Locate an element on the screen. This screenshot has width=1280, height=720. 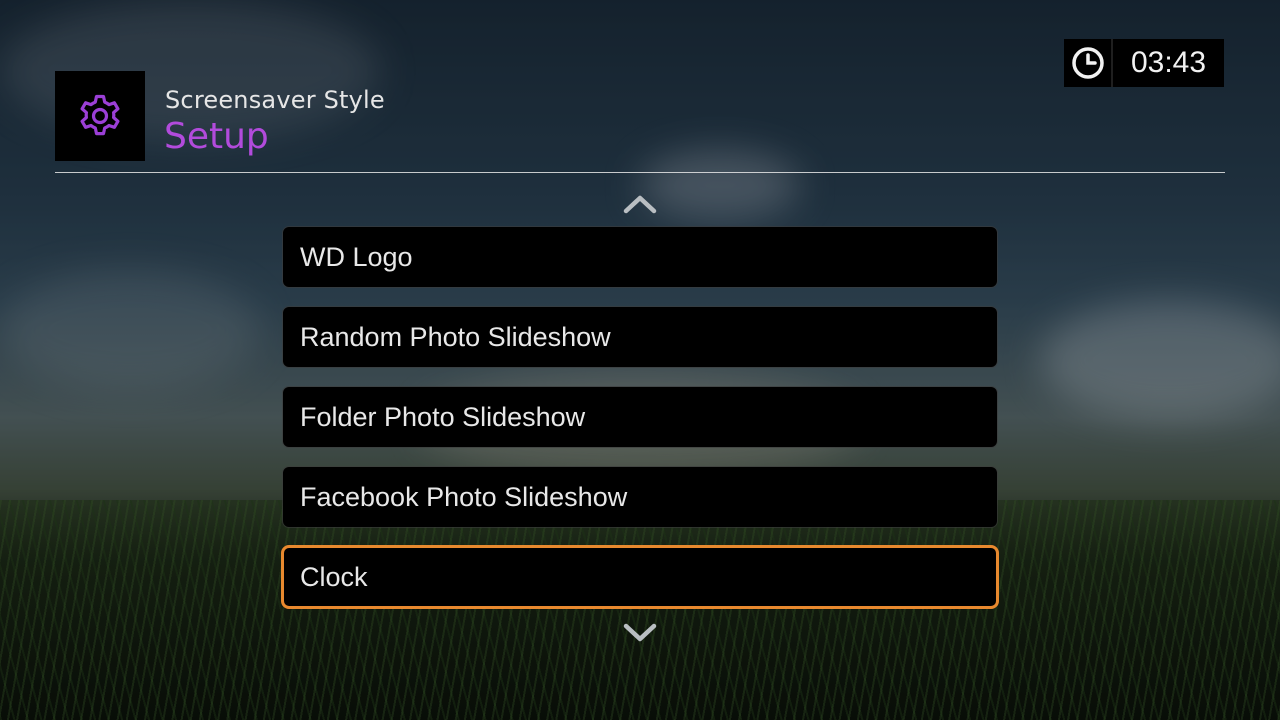
menu-item-label: Random Photo Slideshow is located at coordinates (455, 336).